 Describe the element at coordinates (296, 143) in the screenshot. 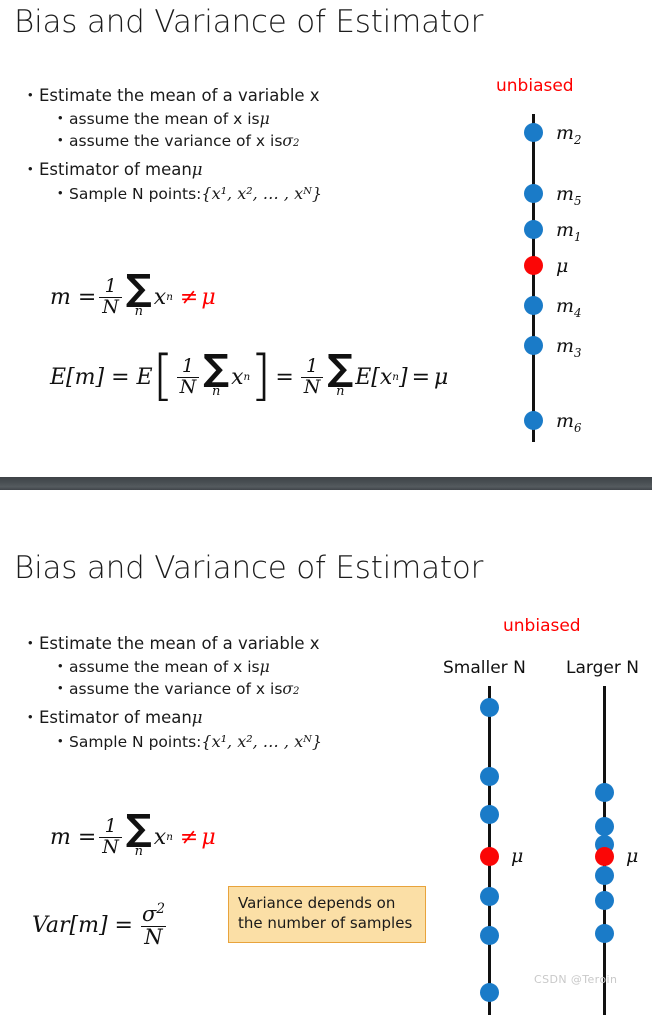

I see `math-exponent: 2` at that location.